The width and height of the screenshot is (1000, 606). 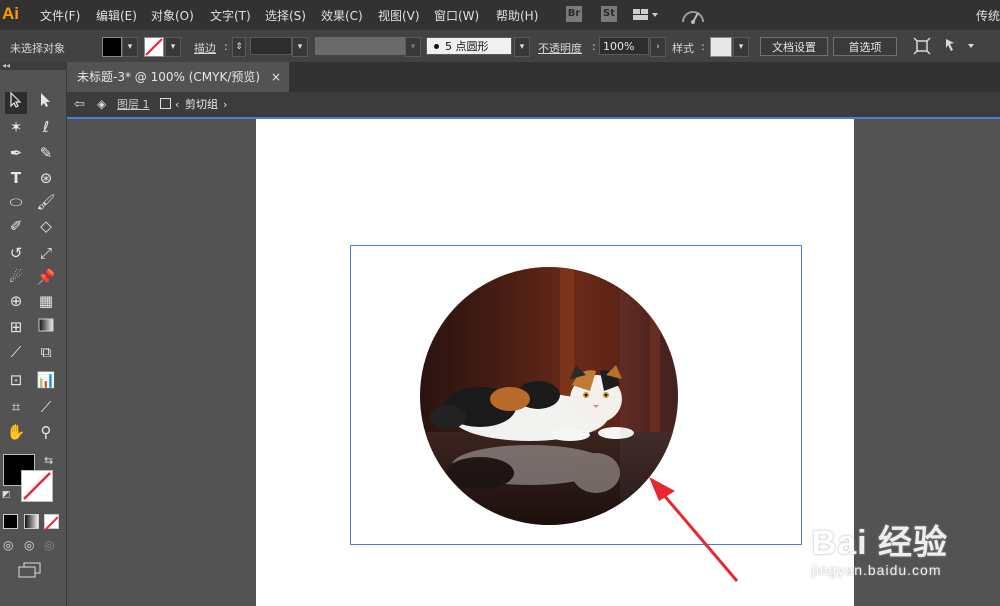 What do you see at coordinates (112, 47) in the screenshot?
I see `fill-swatch` at bounding box center [112, 47].